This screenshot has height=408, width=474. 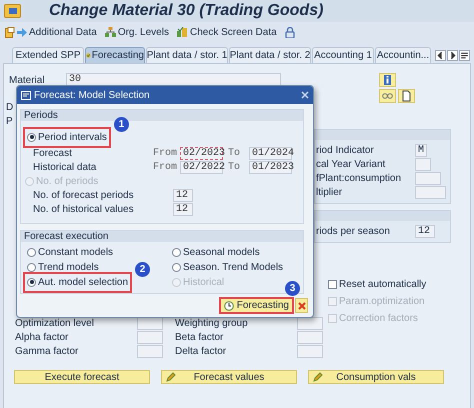 I want to click on section-title: Forecast execution, so click(x=67, y=236).